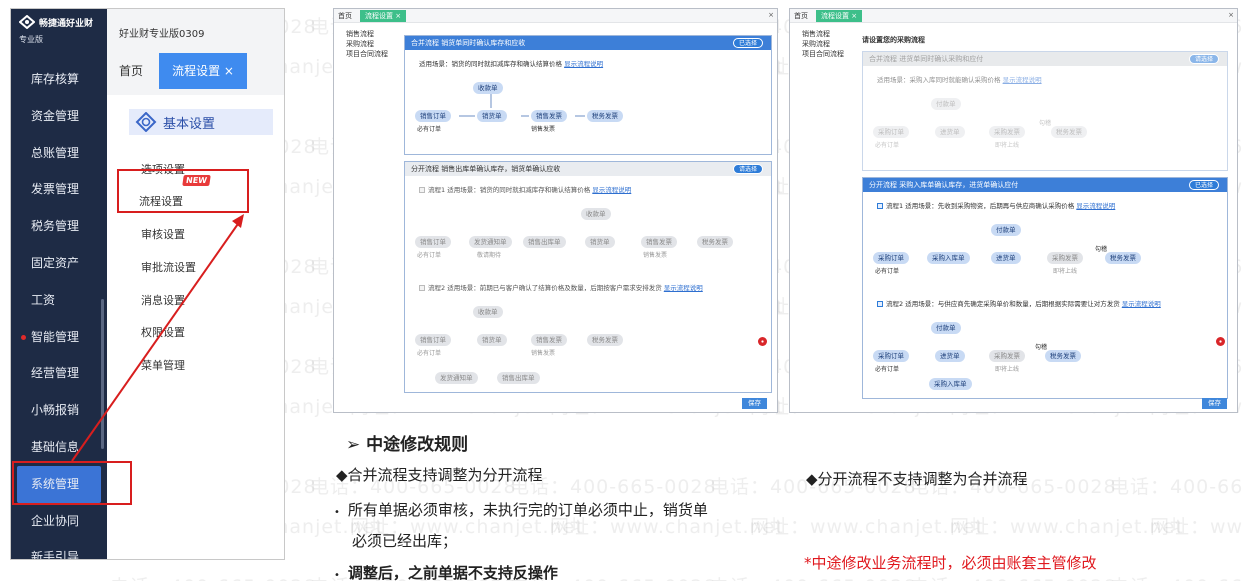  What do you see at coordinates (1065, 271) in the screenshot?
I see `note-coming-soon: 即将上线` at bounding box center [1065, 271].